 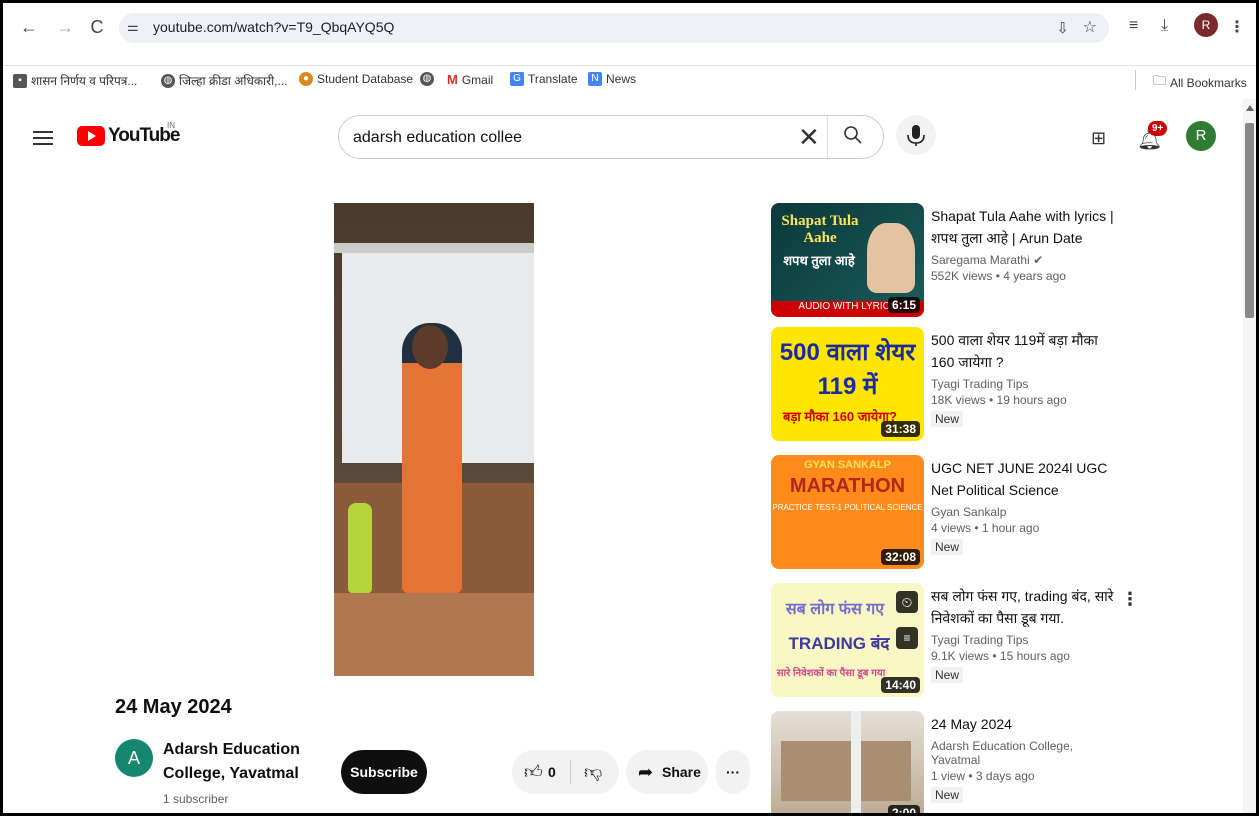 What do you see at coordinates (621, 79) in the screenshot?
I see `bookmark-label: News` at bounding box center [621, 79].